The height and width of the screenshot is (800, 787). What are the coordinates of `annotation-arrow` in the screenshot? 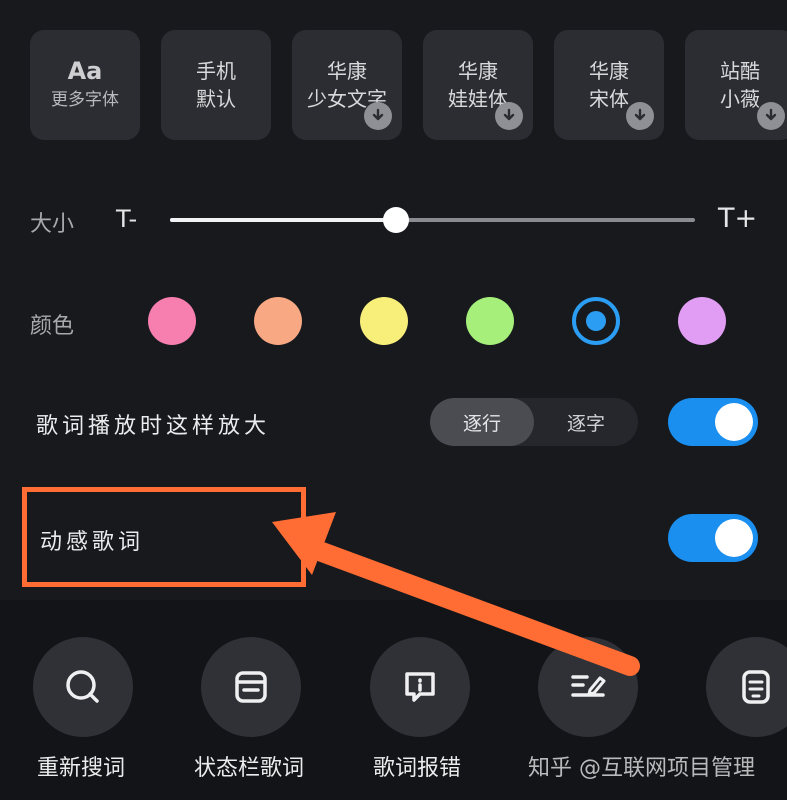 It's located at (456, 594).